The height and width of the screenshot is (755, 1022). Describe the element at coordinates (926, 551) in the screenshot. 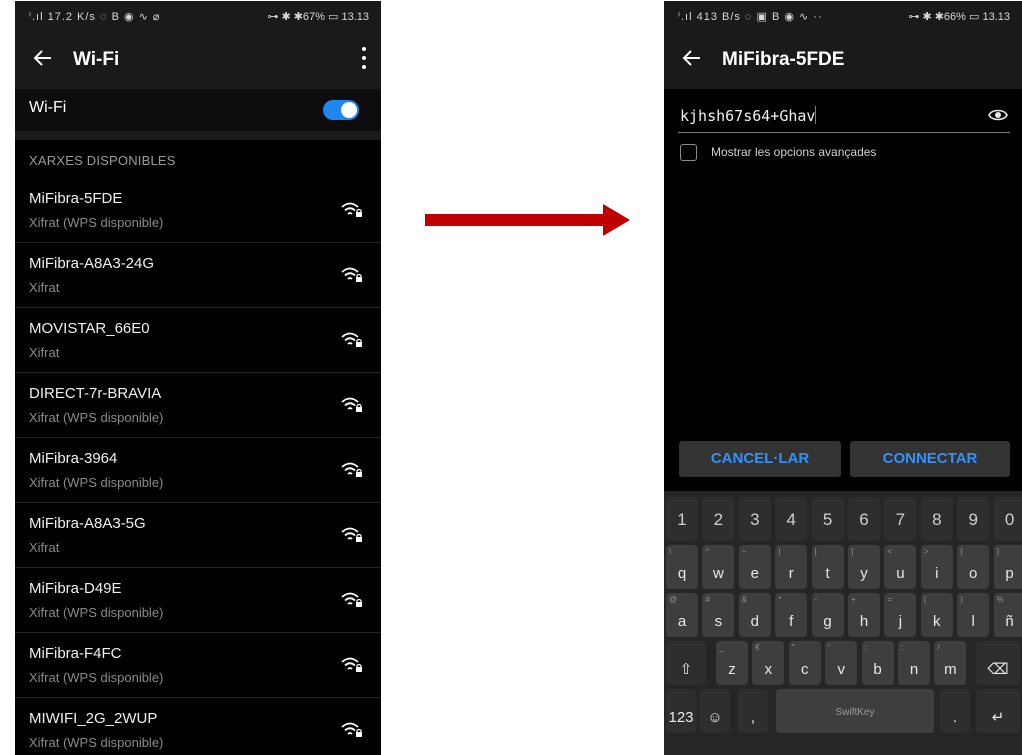

I see `key-alt-symbol: >` at that location.